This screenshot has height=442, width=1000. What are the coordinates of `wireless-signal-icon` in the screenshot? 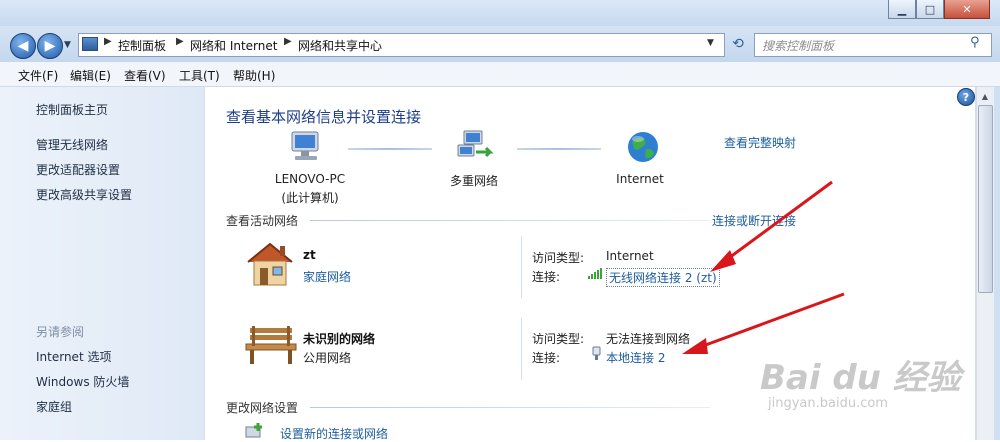 It's located at (595, 273).